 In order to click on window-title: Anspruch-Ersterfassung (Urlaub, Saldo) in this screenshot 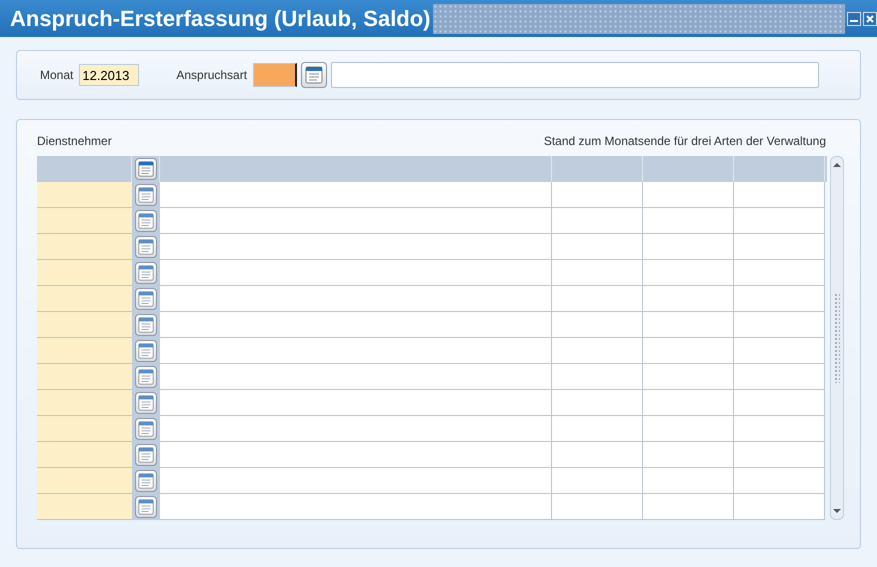, I will do `click(220, 19)`.